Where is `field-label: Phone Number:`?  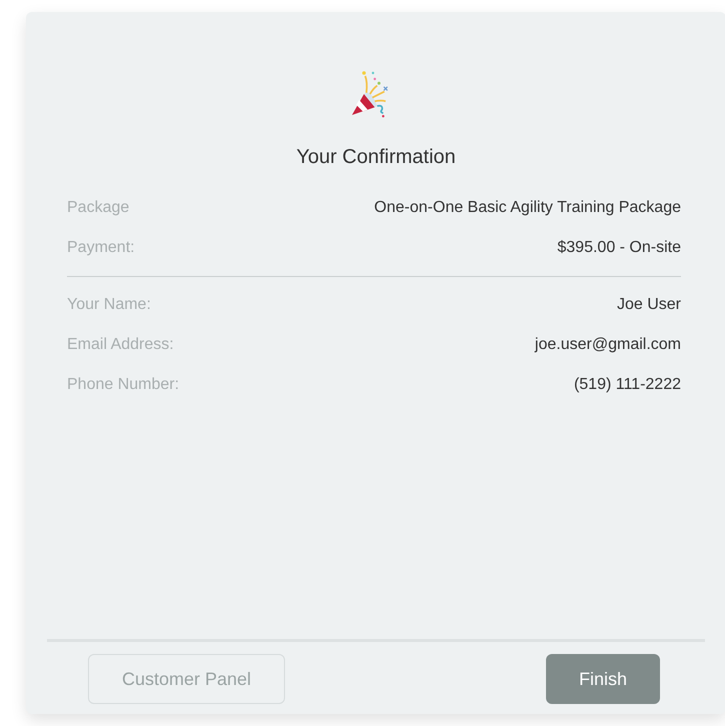 field-label: Phone Number: is located at coordinates (123, 385).